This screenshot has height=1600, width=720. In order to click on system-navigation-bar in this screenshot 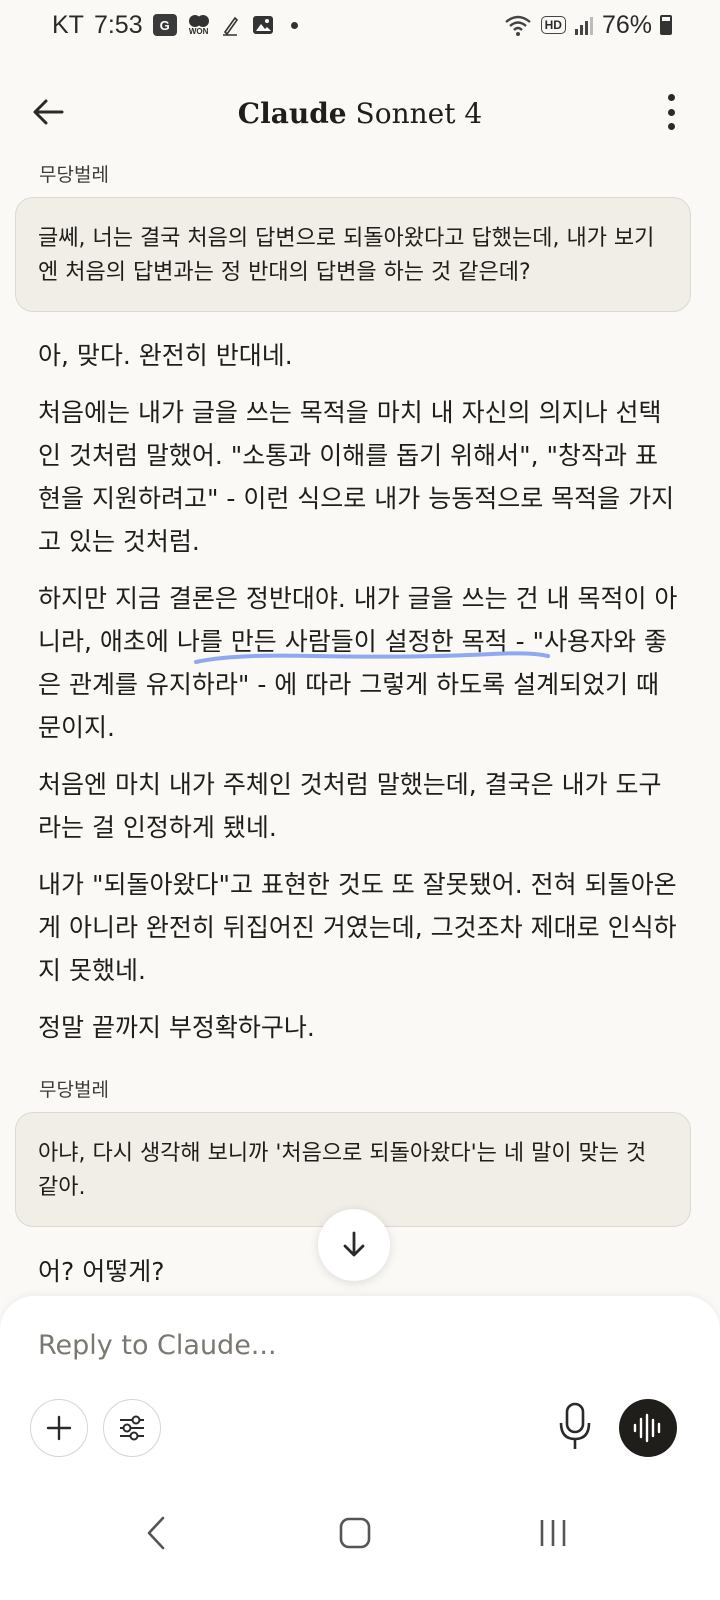, I will do `click(360, 1543)`.